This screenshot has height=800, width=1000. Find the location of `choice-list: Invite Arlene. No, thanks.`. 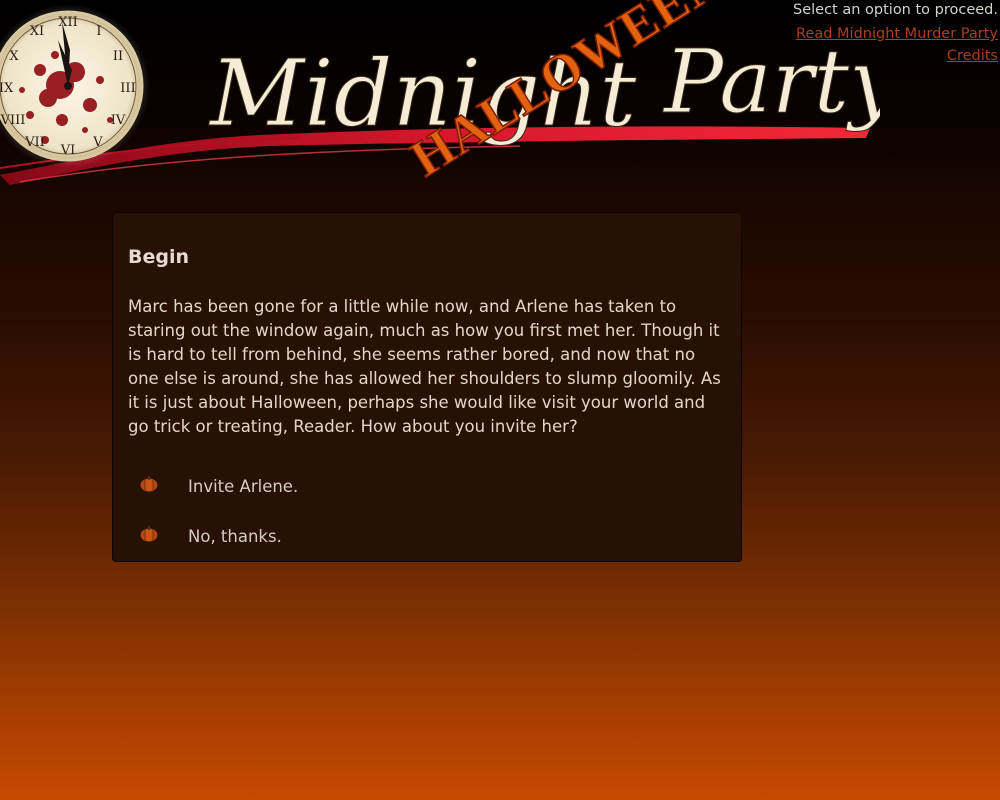

choice-list: Invite Arlene. No, thanks. is located at coordinates (427, 511).